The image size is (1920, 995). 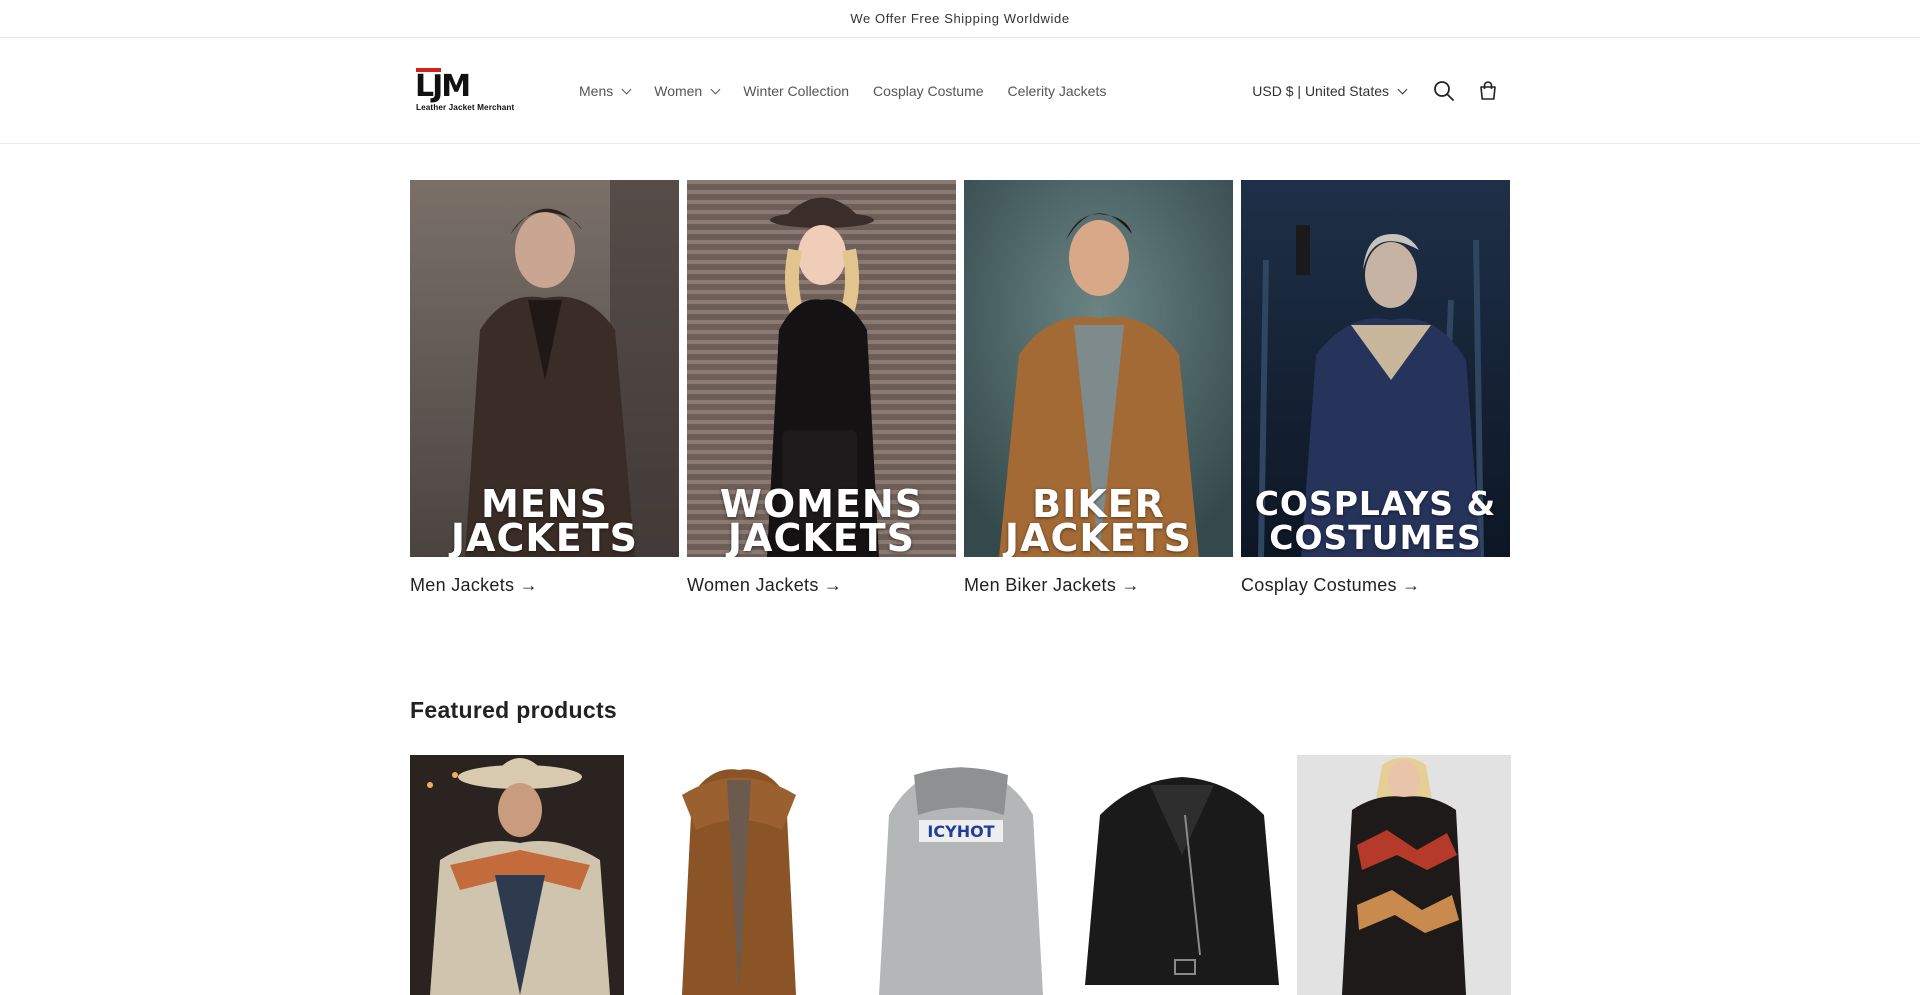 I want to click on cart-icon, so click(x=1488, y=90).